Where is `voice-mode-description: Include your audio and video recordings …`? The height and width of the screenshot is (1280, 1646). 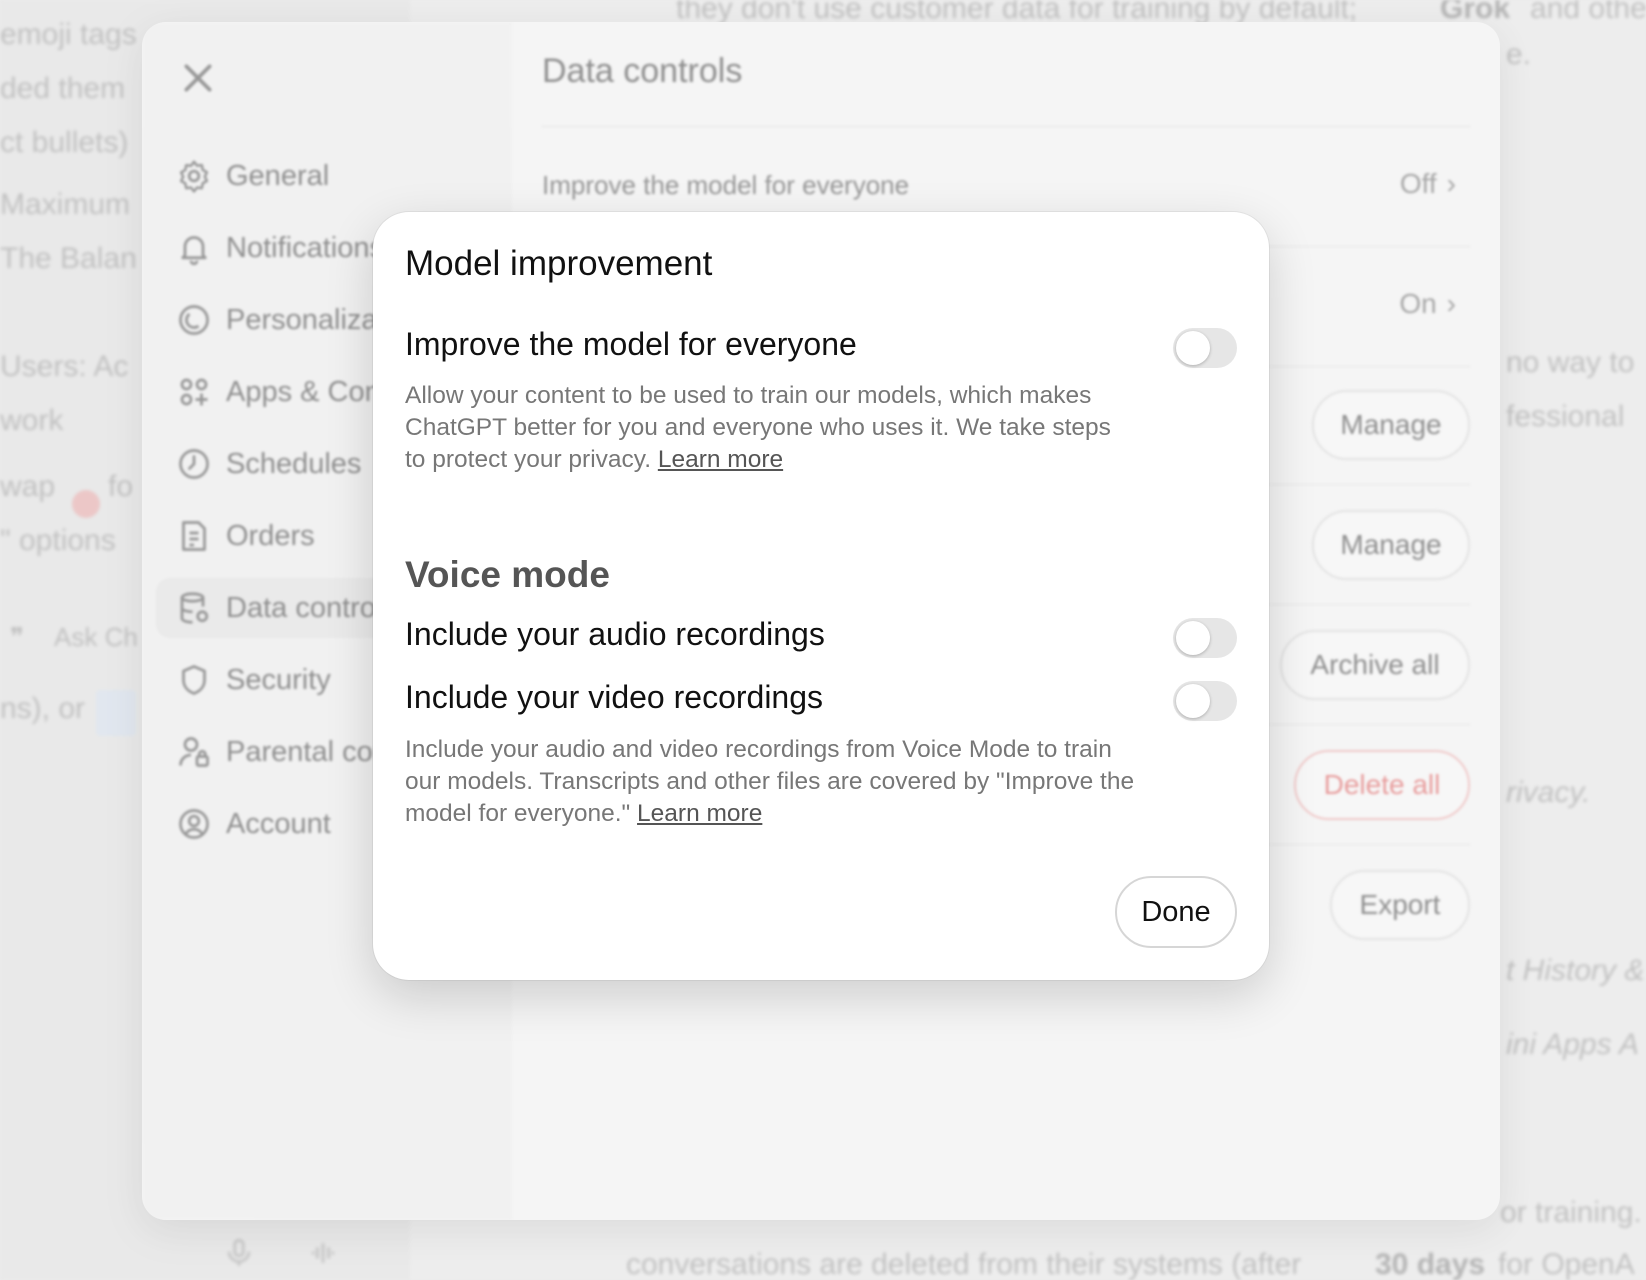 voice-mode-description: Include your audio and video recordings … is located at coordinates (770, 782).